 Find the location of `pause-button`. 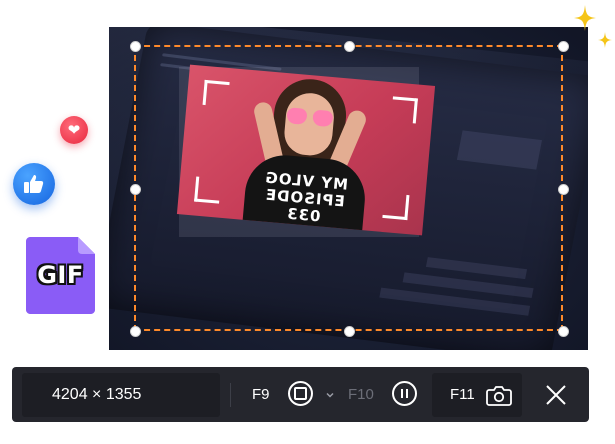

pause-button is located at coordinates (404, 393).